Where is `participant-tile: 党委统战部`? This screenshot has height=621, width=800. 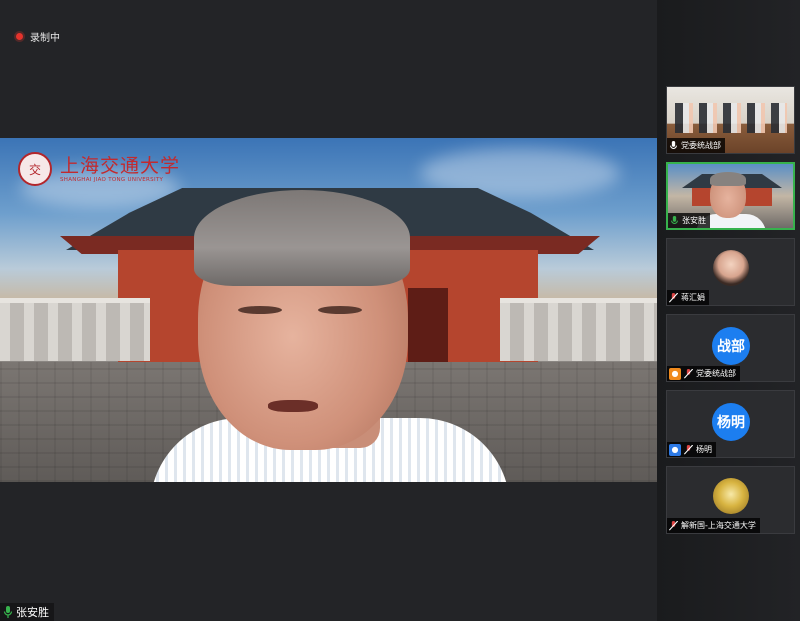
participant-tile: 党委统战部 is located at coordinates (730, 120).